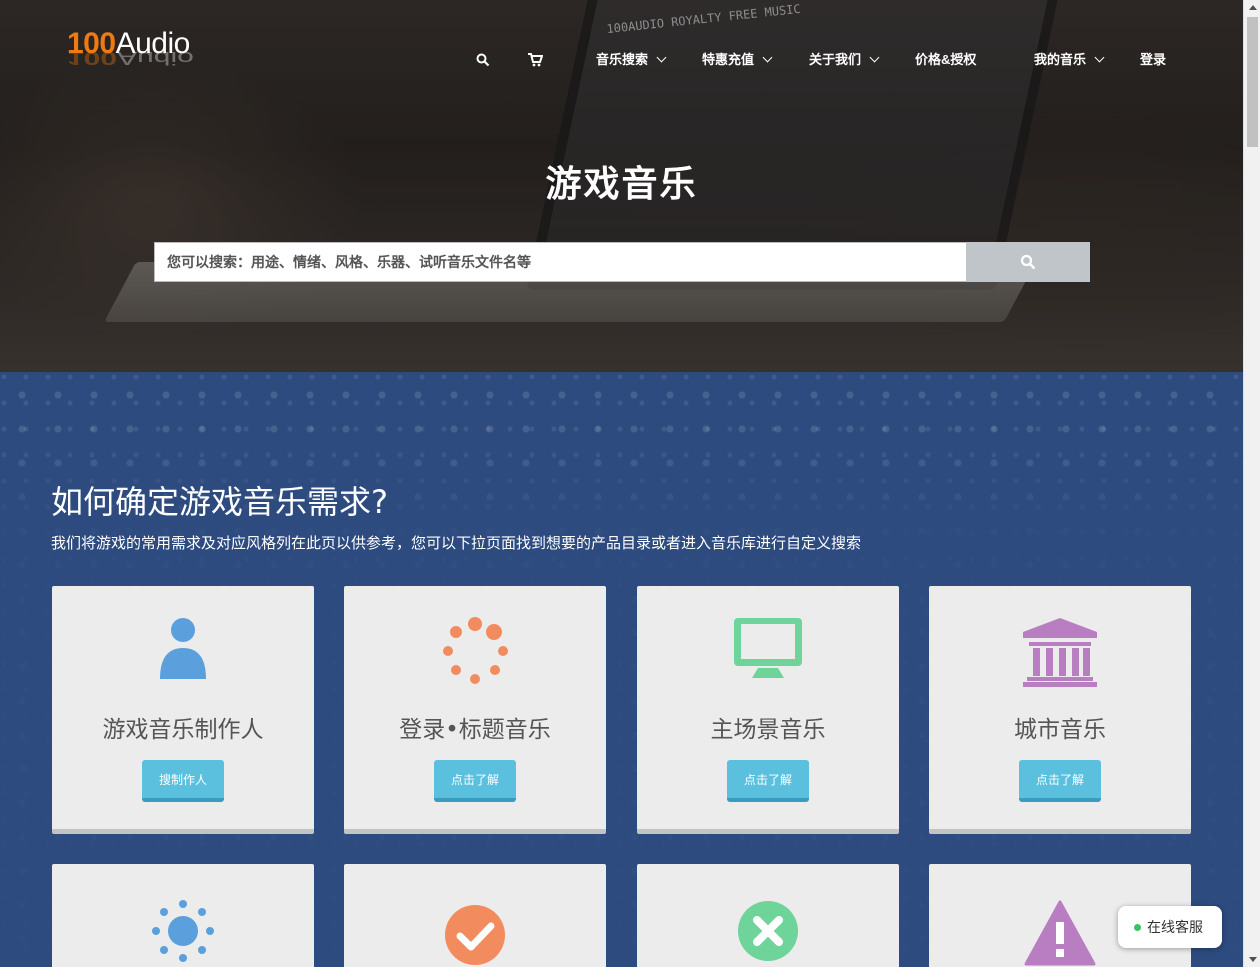 Image resolution: width=1260 pixels, height=967 pixels. Describe the element at coordinates (183, 781) in the screenshot. I see `search-producer-button: 搜制作人` at that location.